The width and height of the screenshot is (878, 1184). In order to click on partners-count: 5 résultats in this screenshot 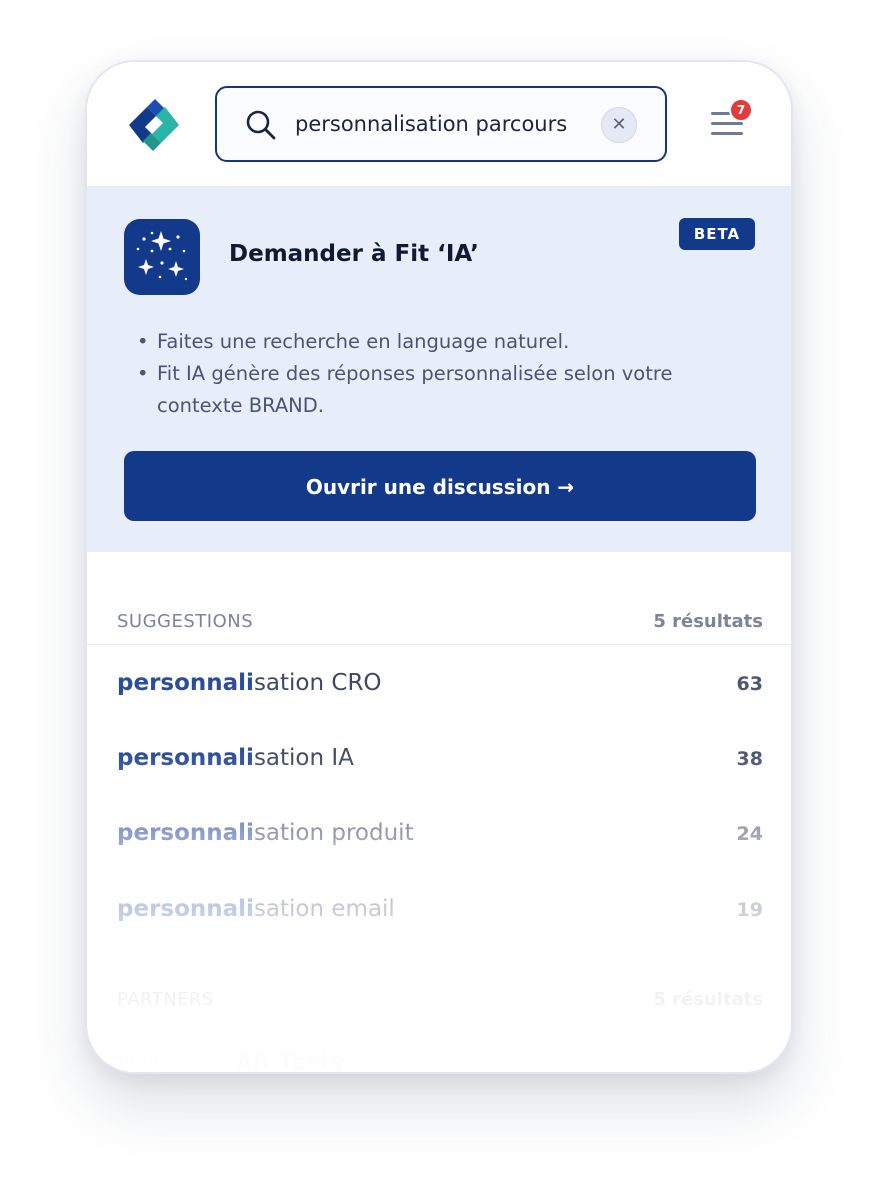, I will do `click(708, 999)`.